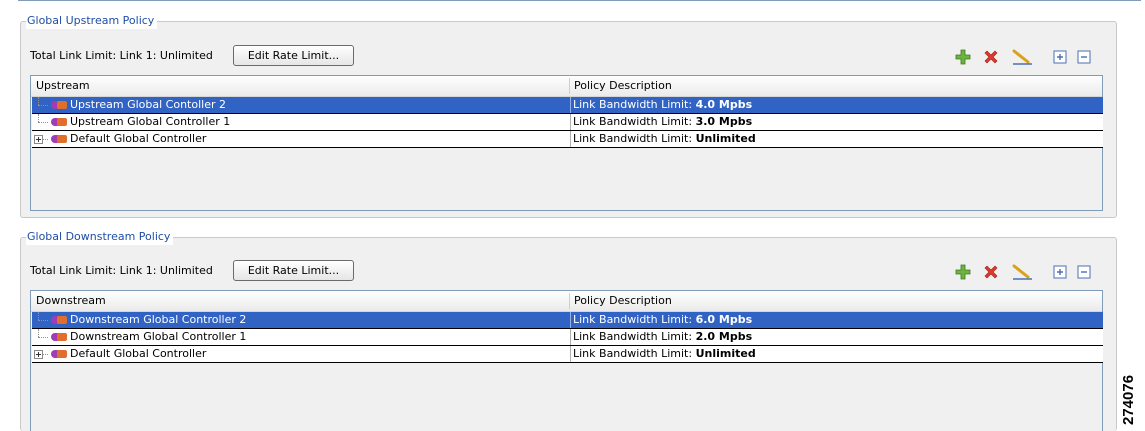 Image resolution: width=1145 pixels, height=431 pixels. What do you see at coordinates (68, 301) in the screenshot?
I see `column-header-downstream: Downstream` at bounding box center [68, 301].